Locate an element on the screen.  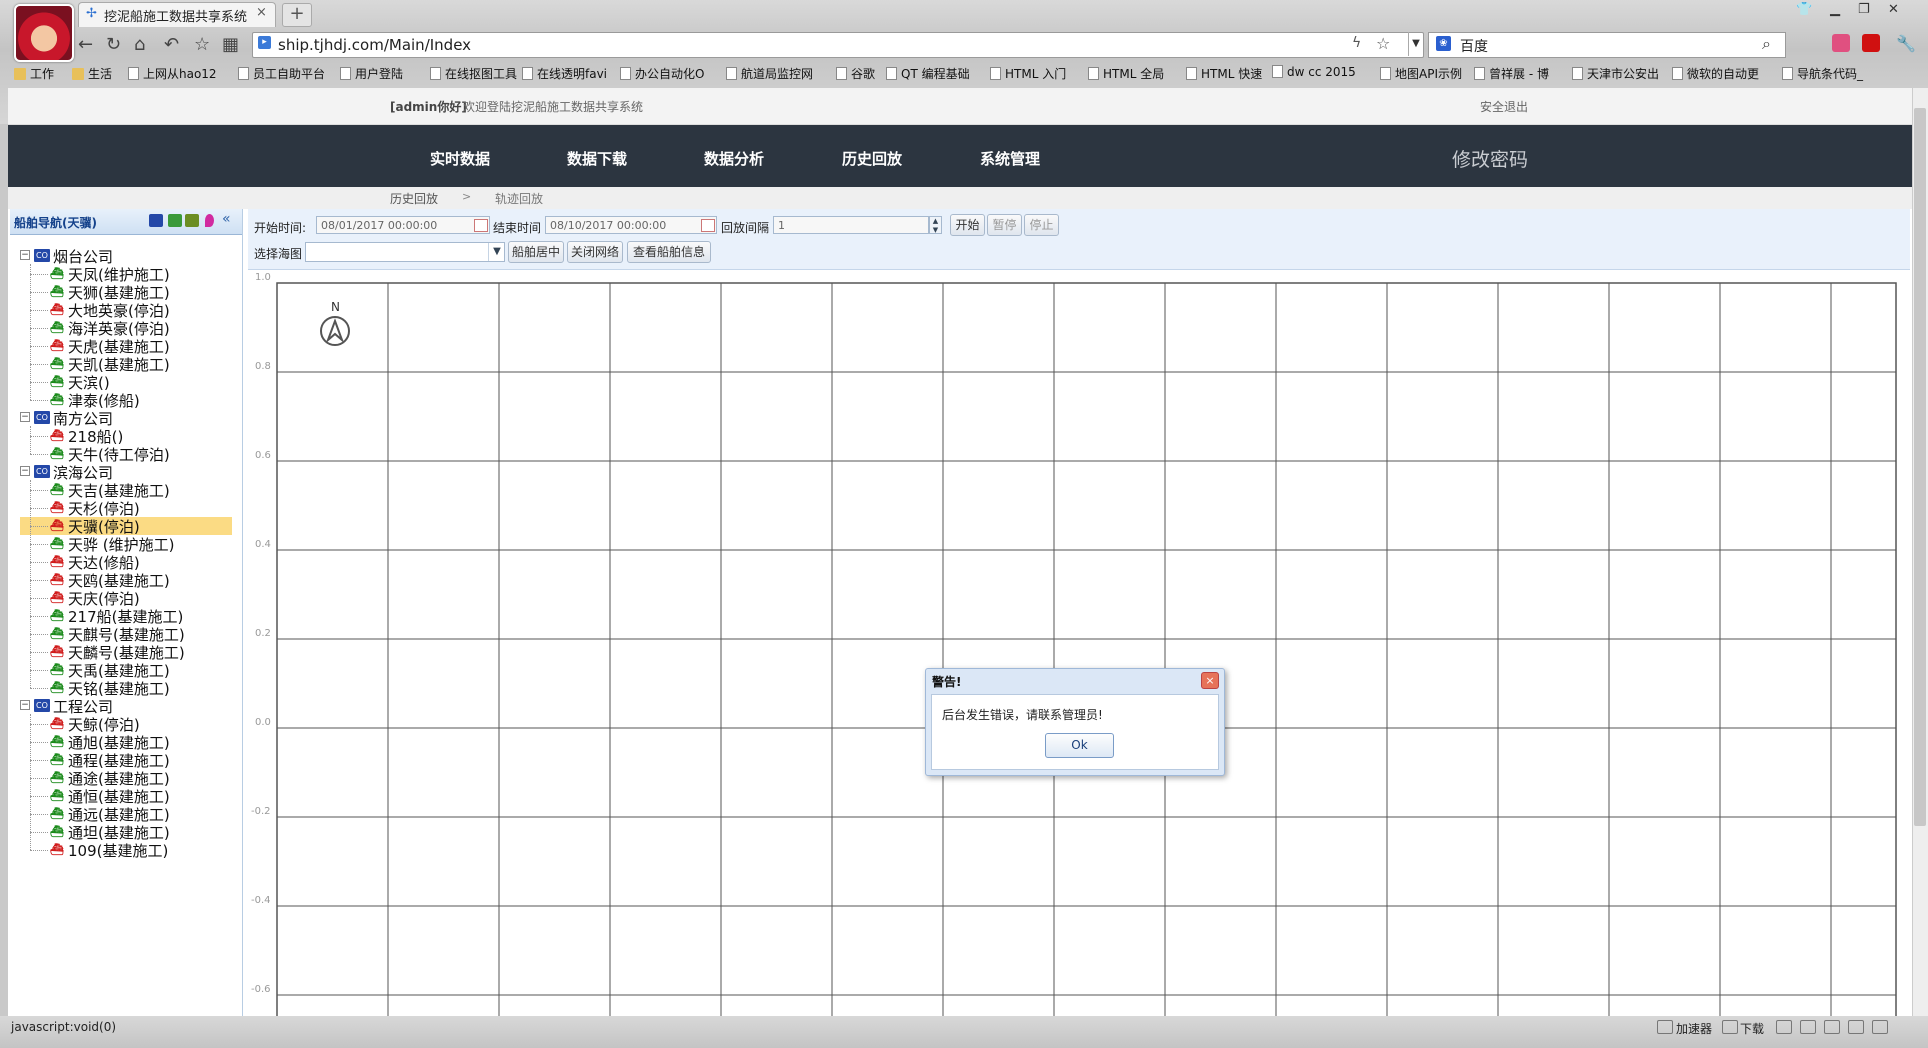
center-ship-button: 船舶居中 is located at coordinates (536, 252).